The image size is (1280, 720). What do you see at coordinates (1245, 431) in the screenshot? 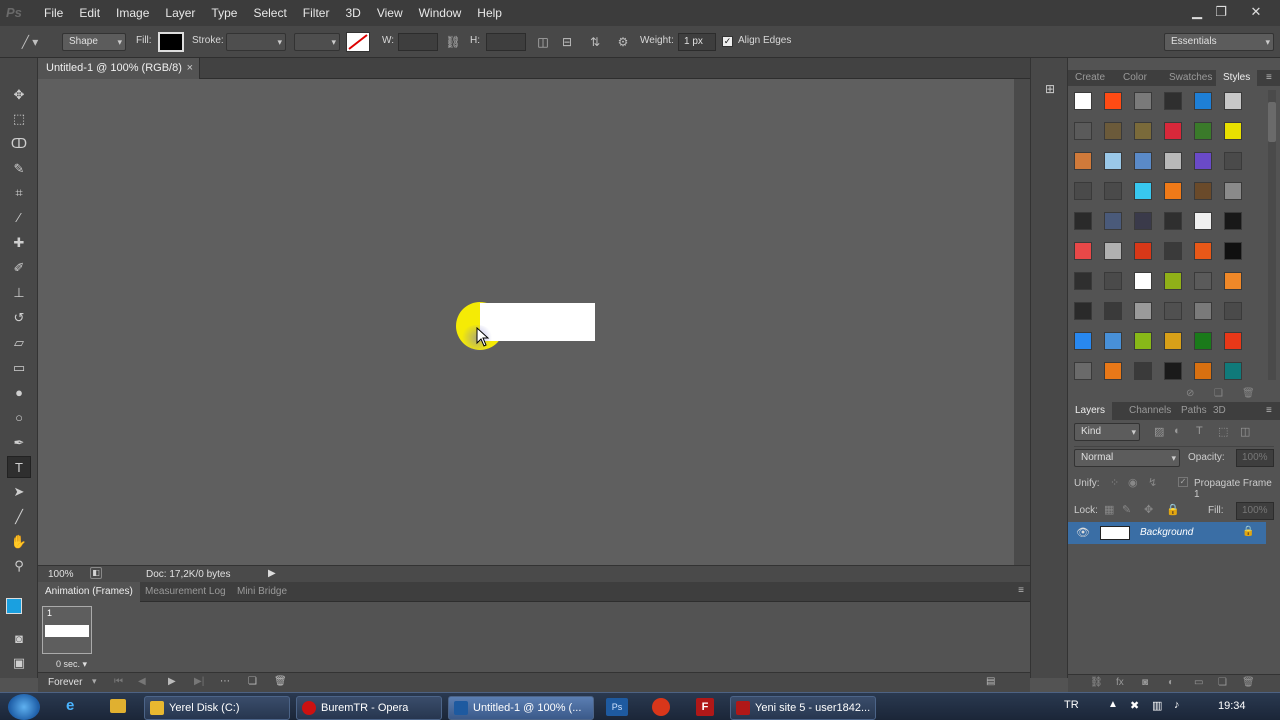
I see `filter-smart-object-icon: ◫` at bounding box center [1245, 431].